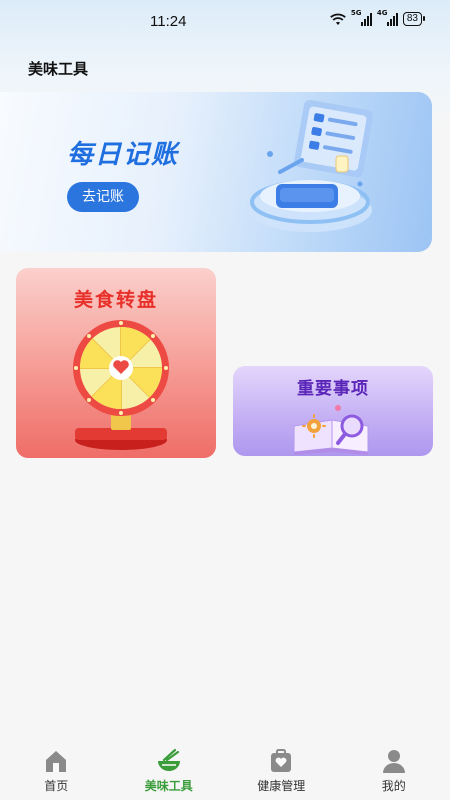 This screenshot has height=800, width=450. I want to click on bowl-icon, so click(168, 759).